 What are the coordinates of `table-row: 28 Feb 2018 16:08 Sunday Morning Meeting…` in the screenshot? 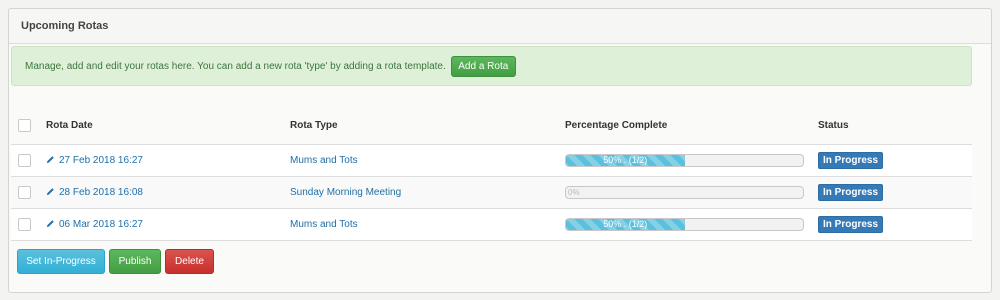 It's located at (491, 192).